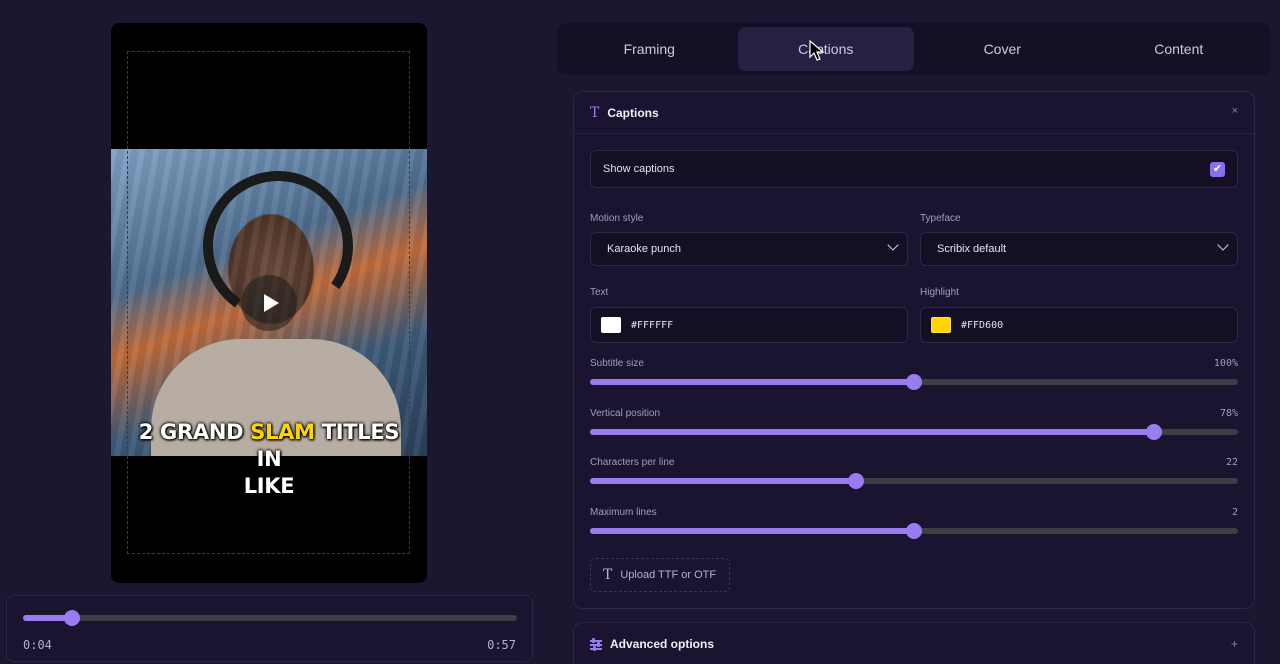  I want to click on characters-per-line-value: 22, so click(1231, 462).